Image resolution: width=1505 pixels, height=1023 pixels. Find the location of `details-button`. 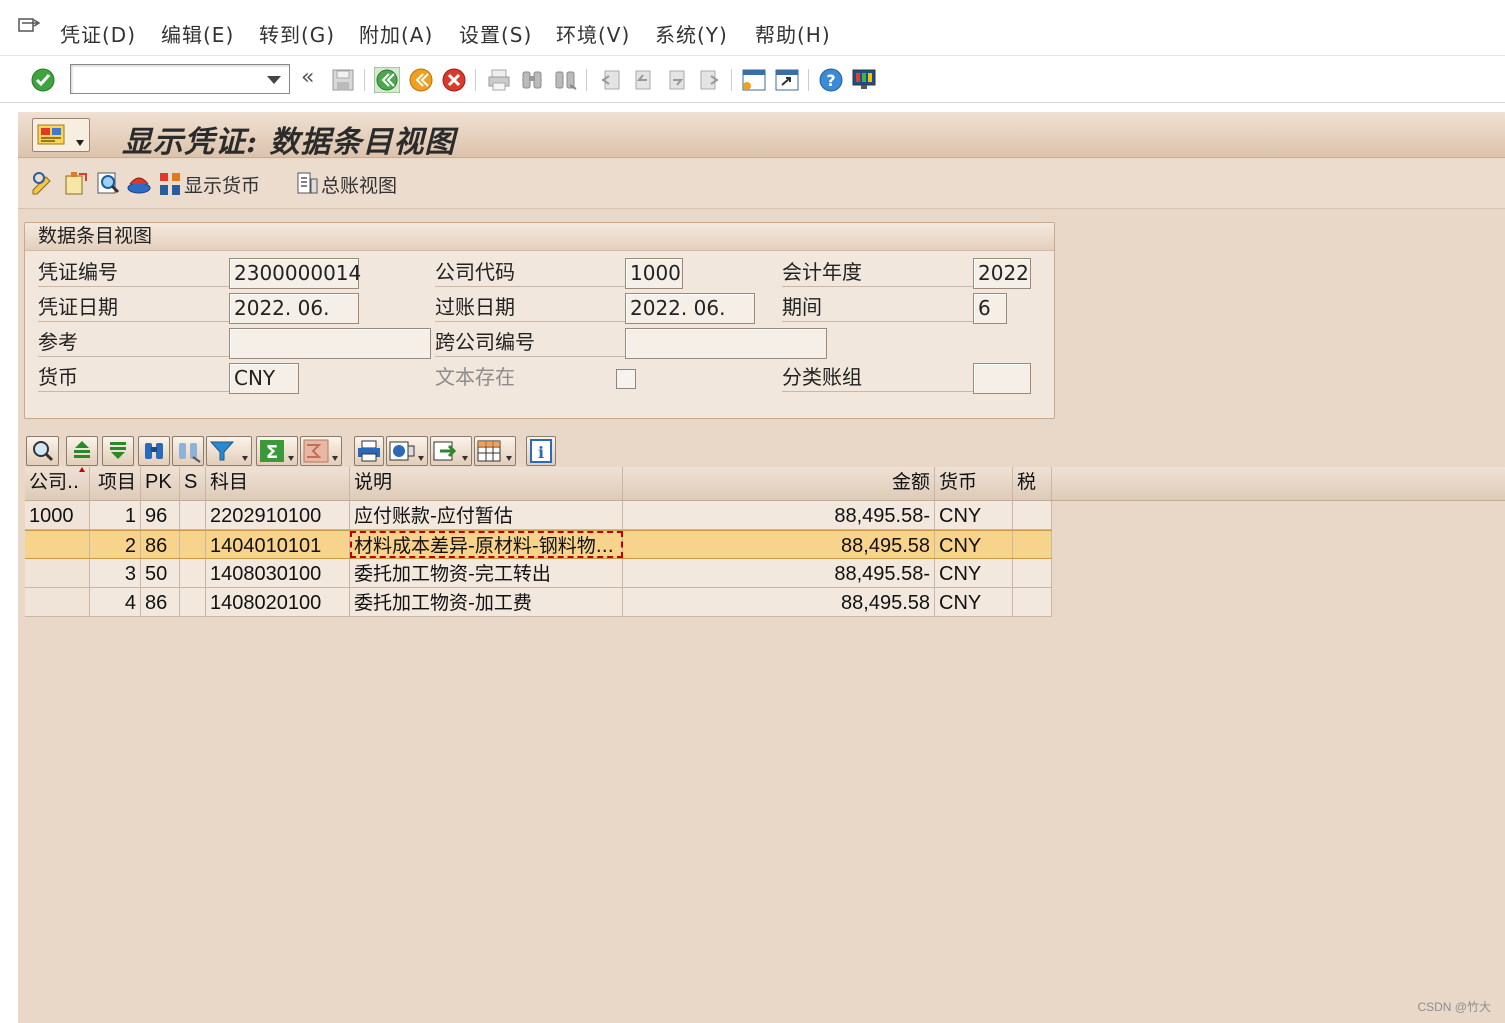

details-button is located at coordinates (42, 451).